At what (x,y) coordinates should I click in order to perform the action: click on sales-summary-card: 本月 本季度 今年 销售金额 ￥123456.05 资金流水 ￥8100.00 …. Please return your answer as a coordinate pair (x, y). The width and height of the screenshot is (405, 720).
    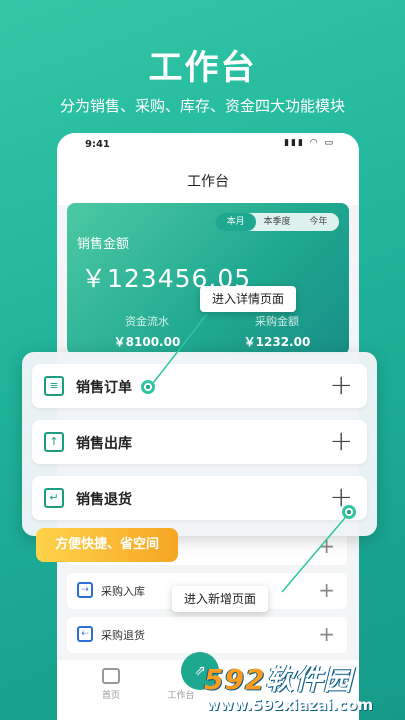
    Looking at the image, I should click on (208, 279).